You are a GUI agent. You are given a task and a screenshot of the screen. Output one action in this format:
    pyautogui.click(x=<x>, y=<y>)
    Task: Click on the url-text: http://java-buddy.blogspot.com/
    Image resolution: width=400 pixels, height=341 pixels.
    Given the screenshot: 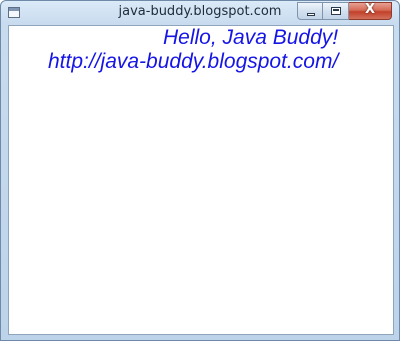 What is the action you would take?
    pyautogui.click(x=193, y=61)
    